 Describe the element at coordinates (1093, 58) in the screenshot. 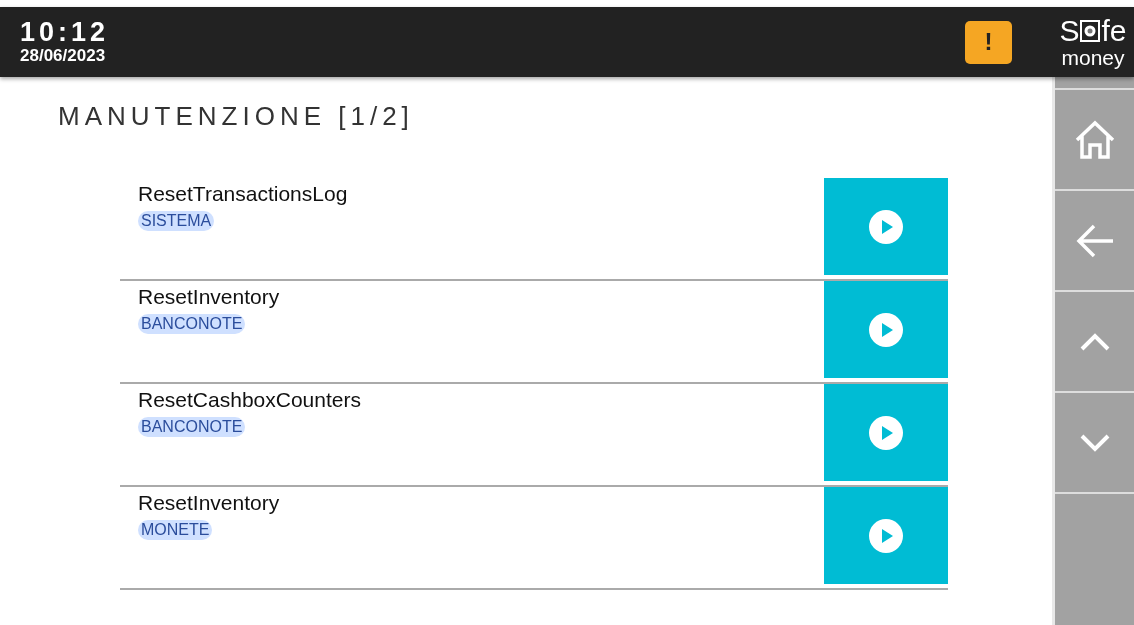

I see `logo-text: money` at that location.